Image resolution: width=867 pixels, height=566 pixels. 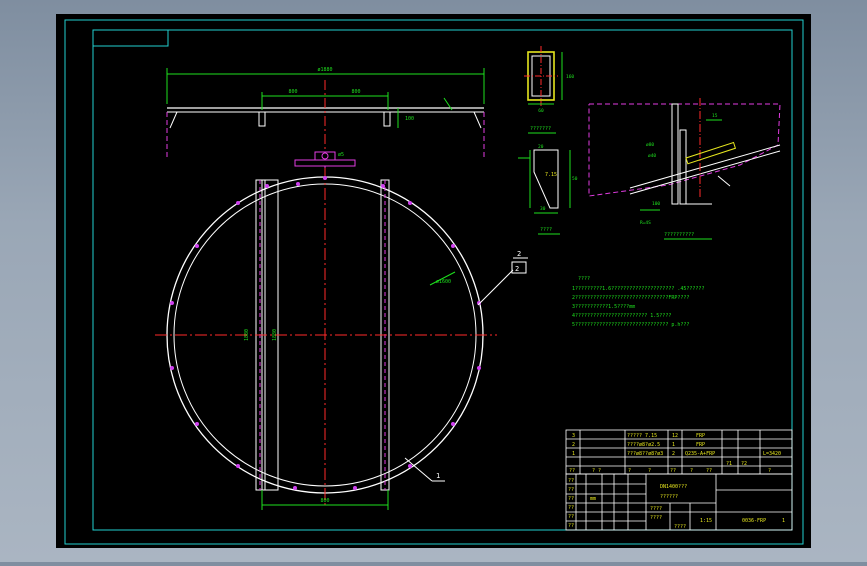 I want to click on bom-row-1-remark: L=3420, so click(x=772, y=454).